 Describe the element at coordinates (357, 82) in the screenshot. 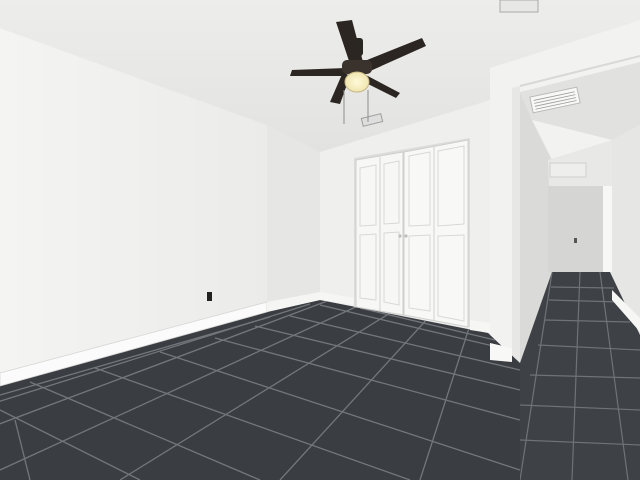

I see `fan-light` at that location.